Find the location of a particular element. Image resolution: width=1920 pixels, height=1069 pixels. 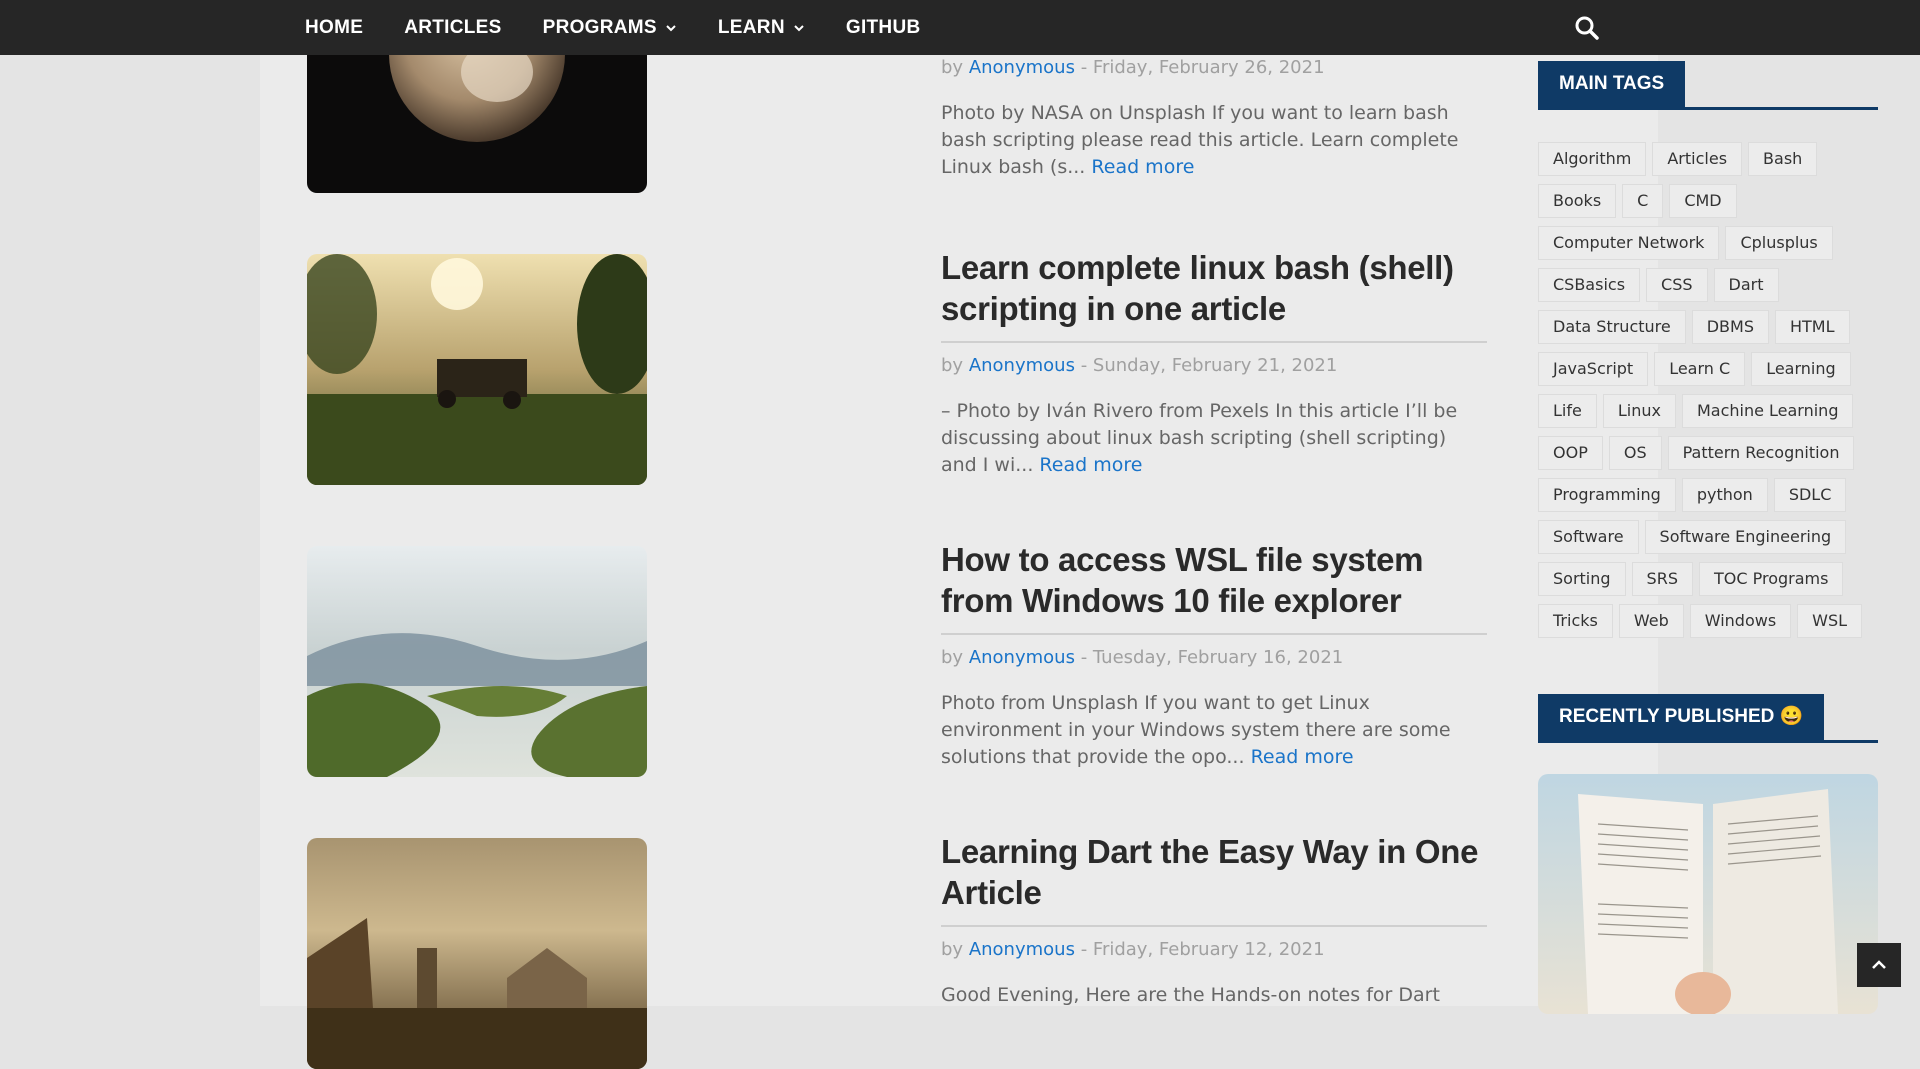

tag-link: Cplusplus is located at coordinates (1779, 243).